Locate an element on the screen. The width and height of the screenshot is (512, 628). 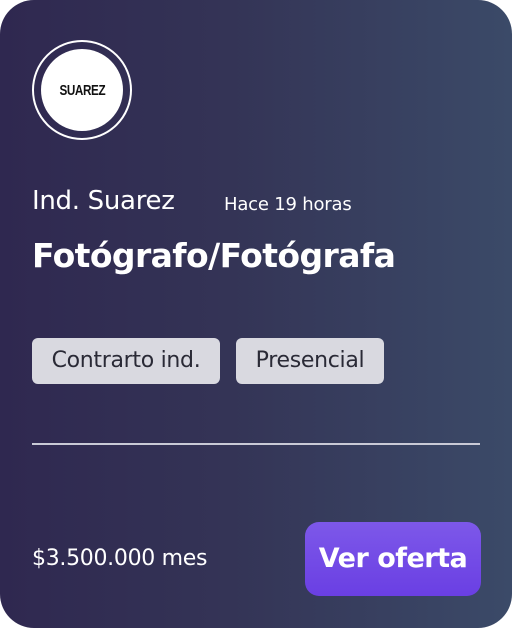
divider is located at coordinates (256, 444).